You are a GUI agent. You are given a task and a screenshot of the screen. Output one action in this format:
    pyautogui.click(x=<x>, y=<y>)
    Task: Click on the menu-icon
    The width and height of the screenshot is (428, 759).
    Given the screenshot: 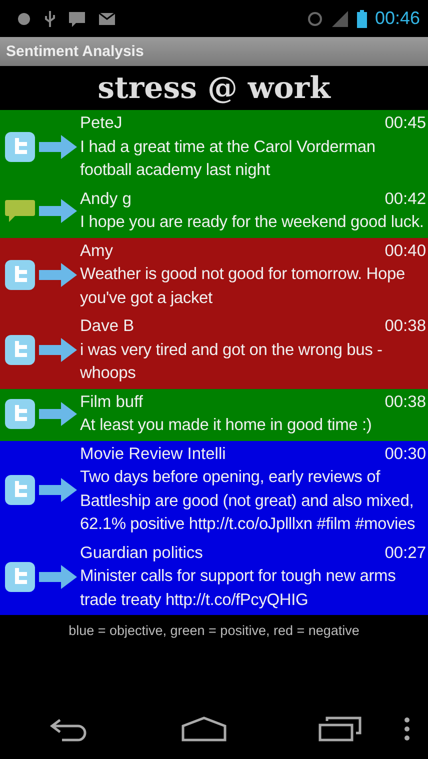 What is the action you would take?
    pyautogui.click(x=407, y=729)
    